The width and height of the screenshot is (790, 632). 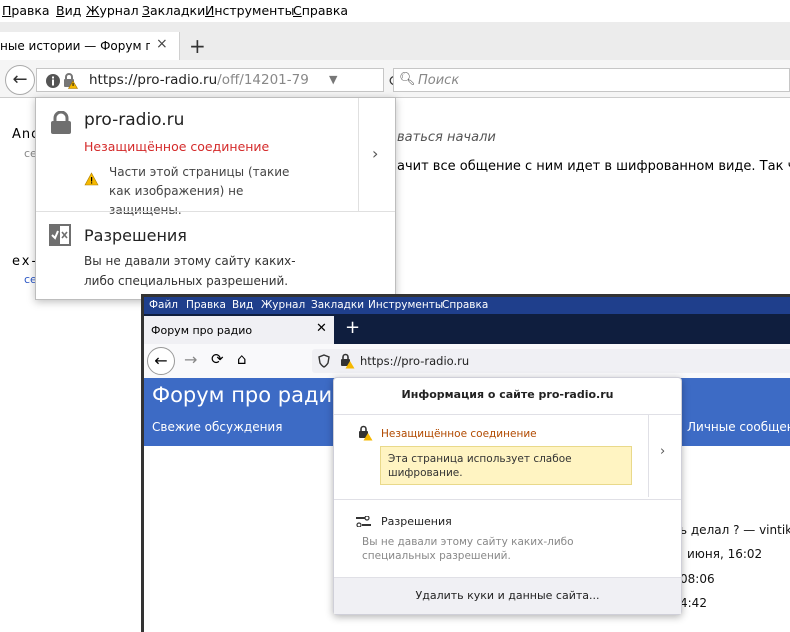 What do you see at coordinates (738, 427) in the screenshot?
I see `inner-messages-link: Личные сообщени` at bounding box center [738, 427].